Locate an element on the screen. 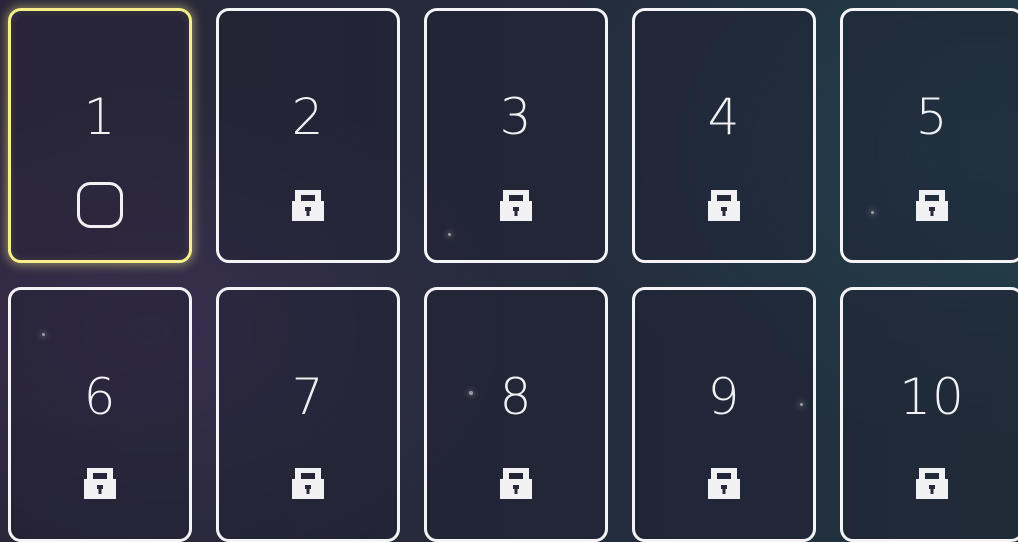 The image size is (1018, 542). level-number: 3 is located at coordinates (516, 117).